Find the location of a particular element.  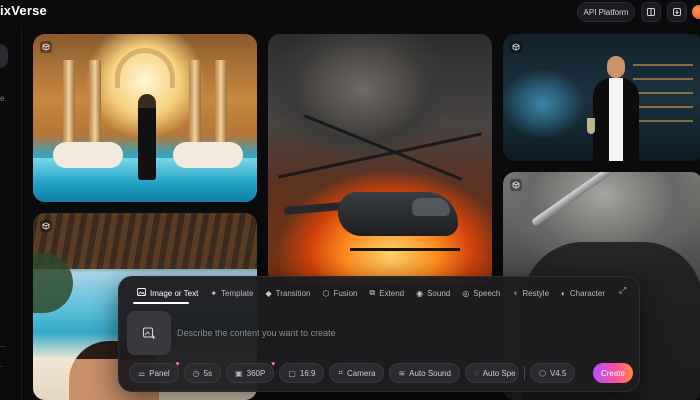

camera-focus-icon: ⌗ is located at coordinates (340, 372).